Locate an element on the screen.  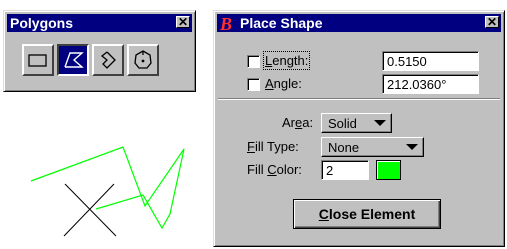
area-dropdown: Solid is located at coordinates (356, 123).